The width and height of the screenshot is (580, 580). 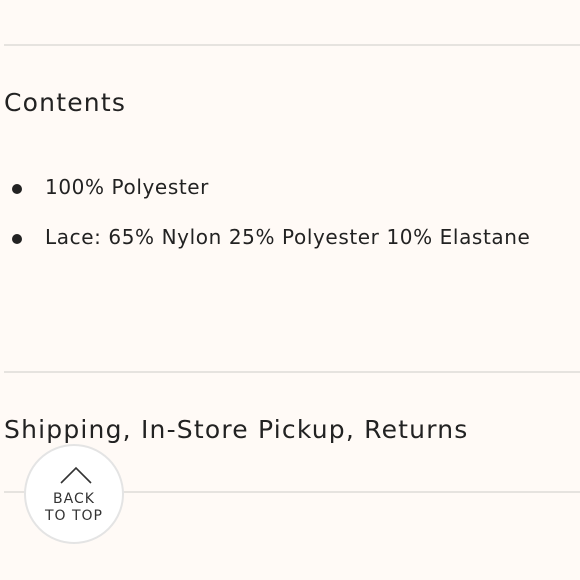 I want to click on section-divider-top, so click(x=292, y=45).